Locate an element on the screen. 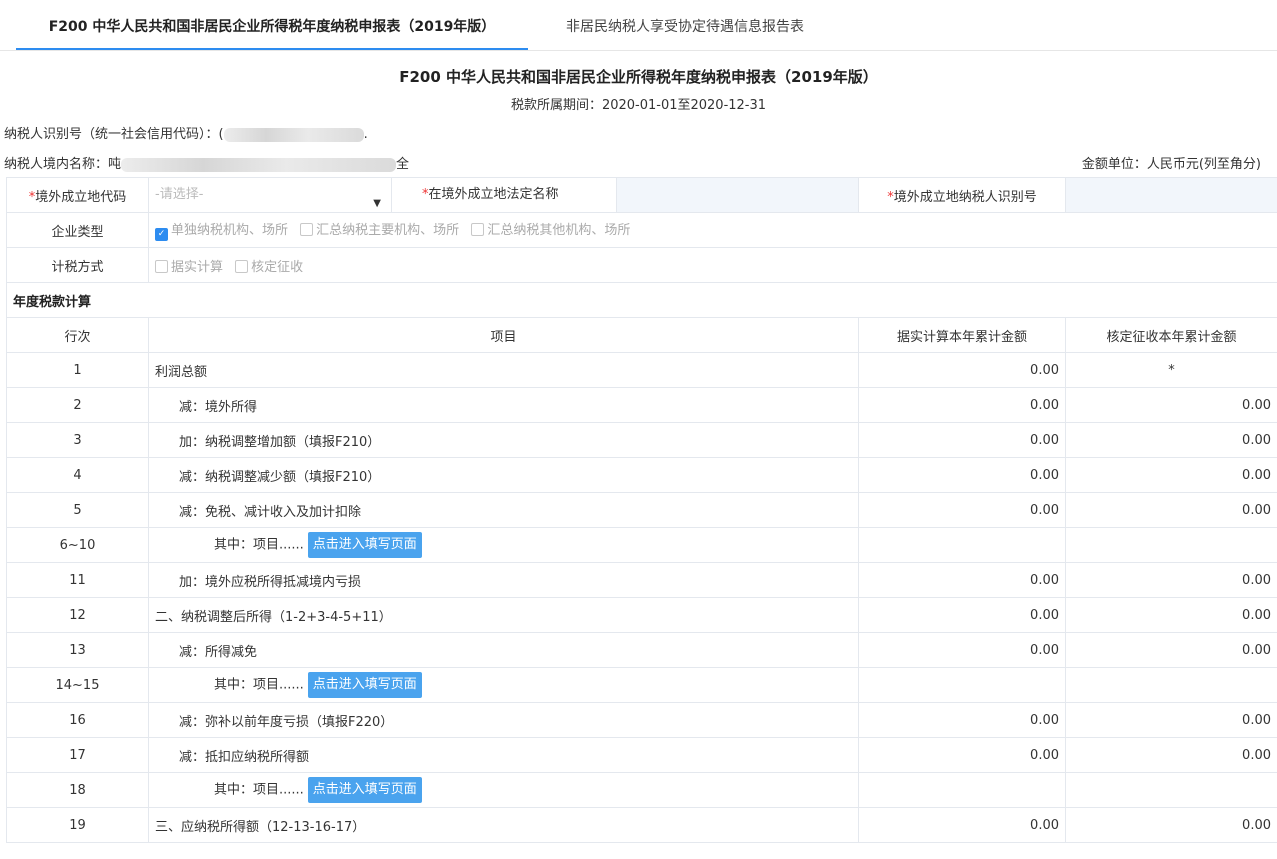  row-item: 减：弥补以前年度亏损（填报F220） is located at coordinates (503, 720).